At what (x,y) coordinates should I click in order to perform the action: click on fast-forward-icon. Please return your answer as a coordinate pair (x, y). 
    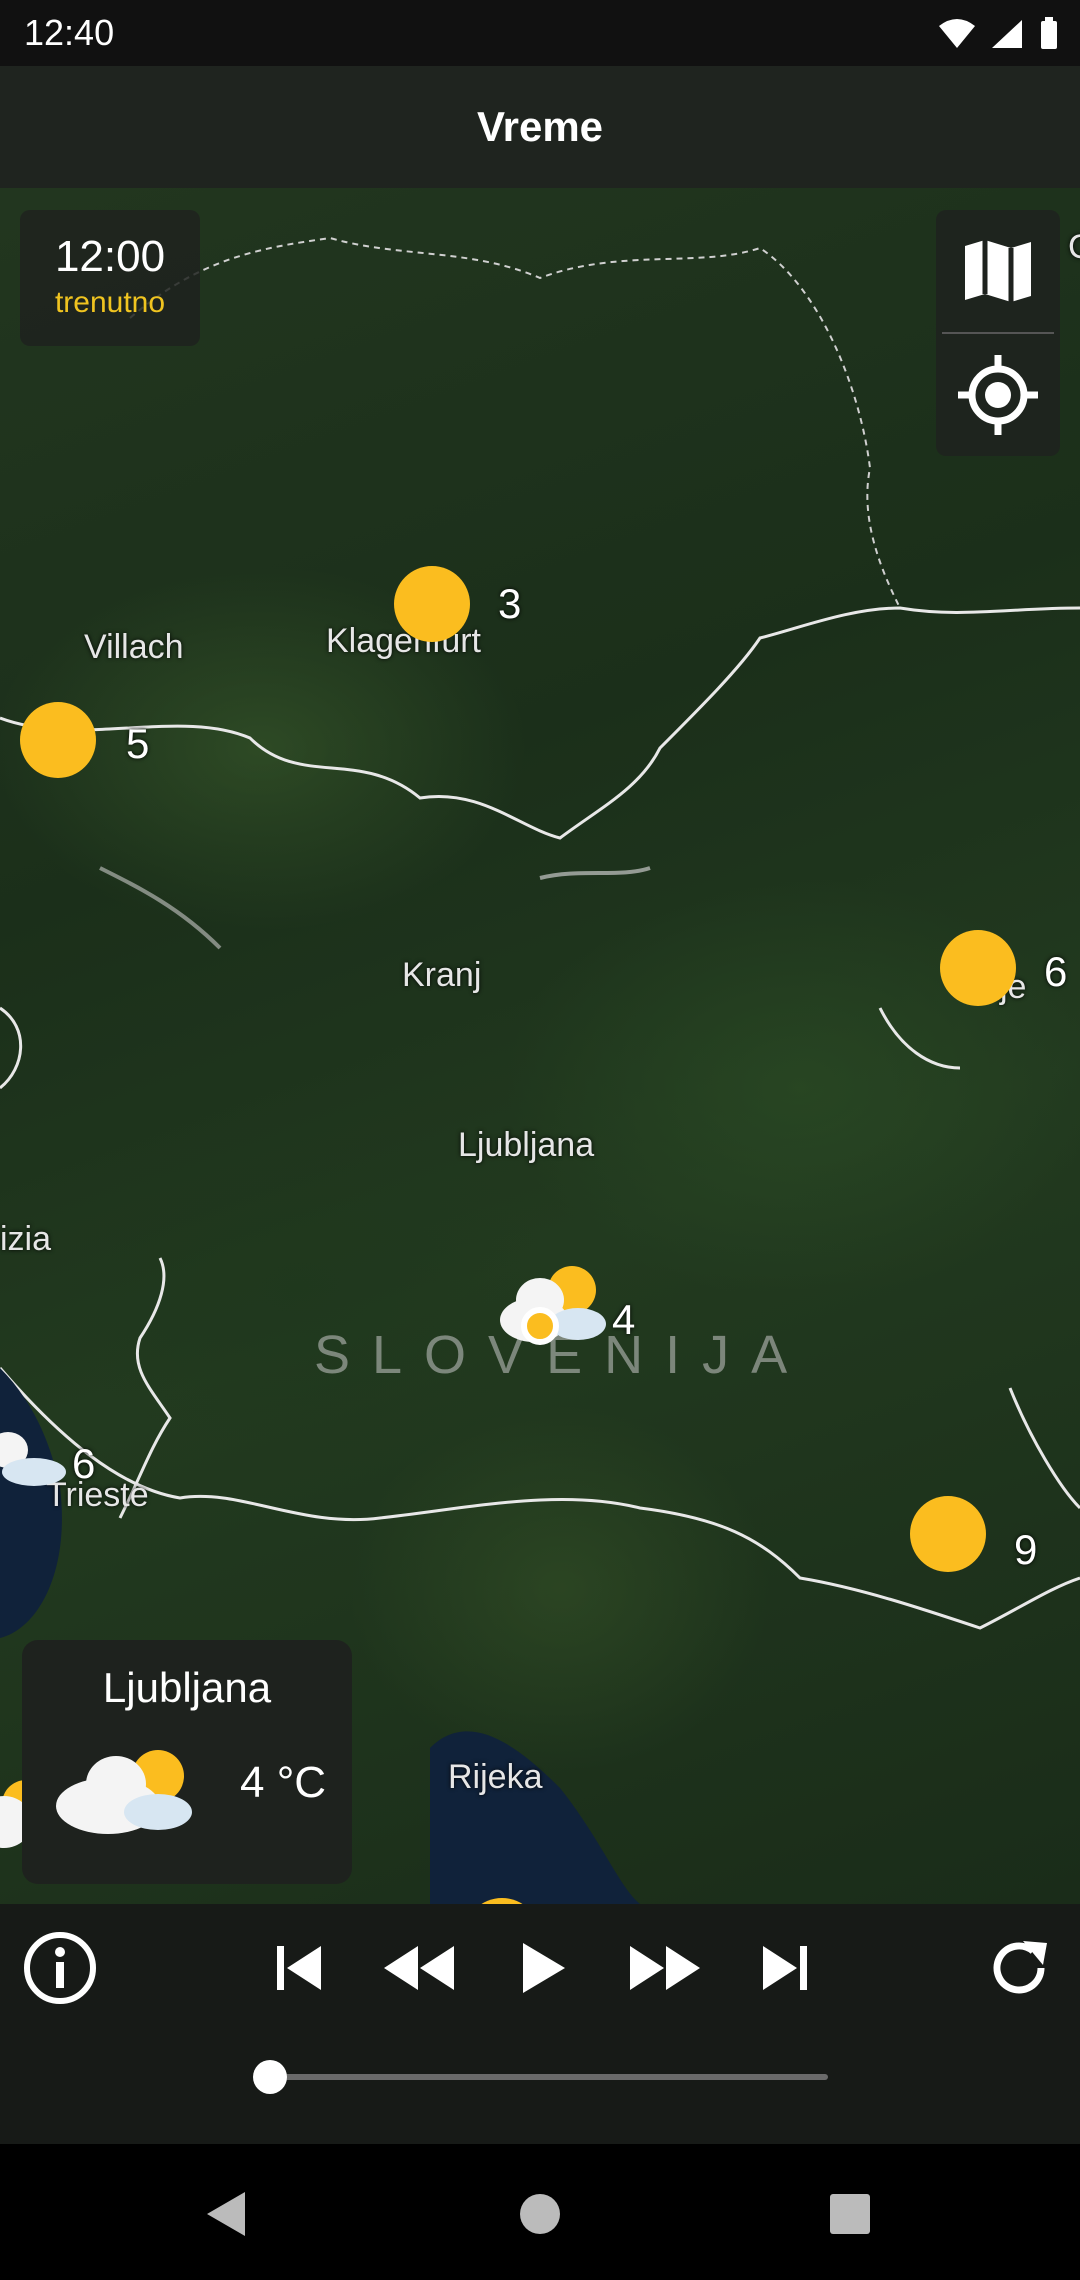
    Looking at the image, I should click on (665, 1968).